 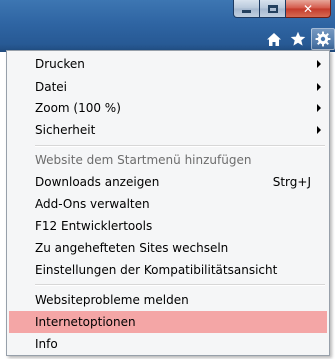 I want to click on star-icon, so click(x=298, y=38).